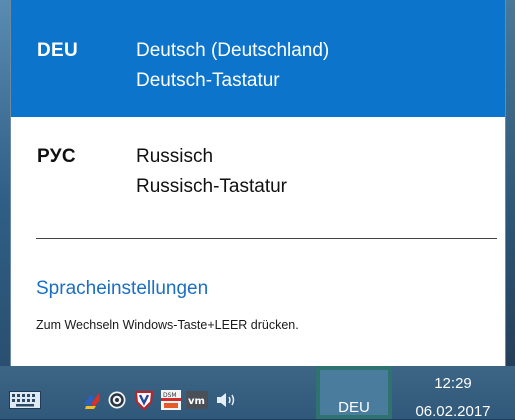 This screenshot has width=515, height=420. I want to click on media-app-icon, so click(117, 400).